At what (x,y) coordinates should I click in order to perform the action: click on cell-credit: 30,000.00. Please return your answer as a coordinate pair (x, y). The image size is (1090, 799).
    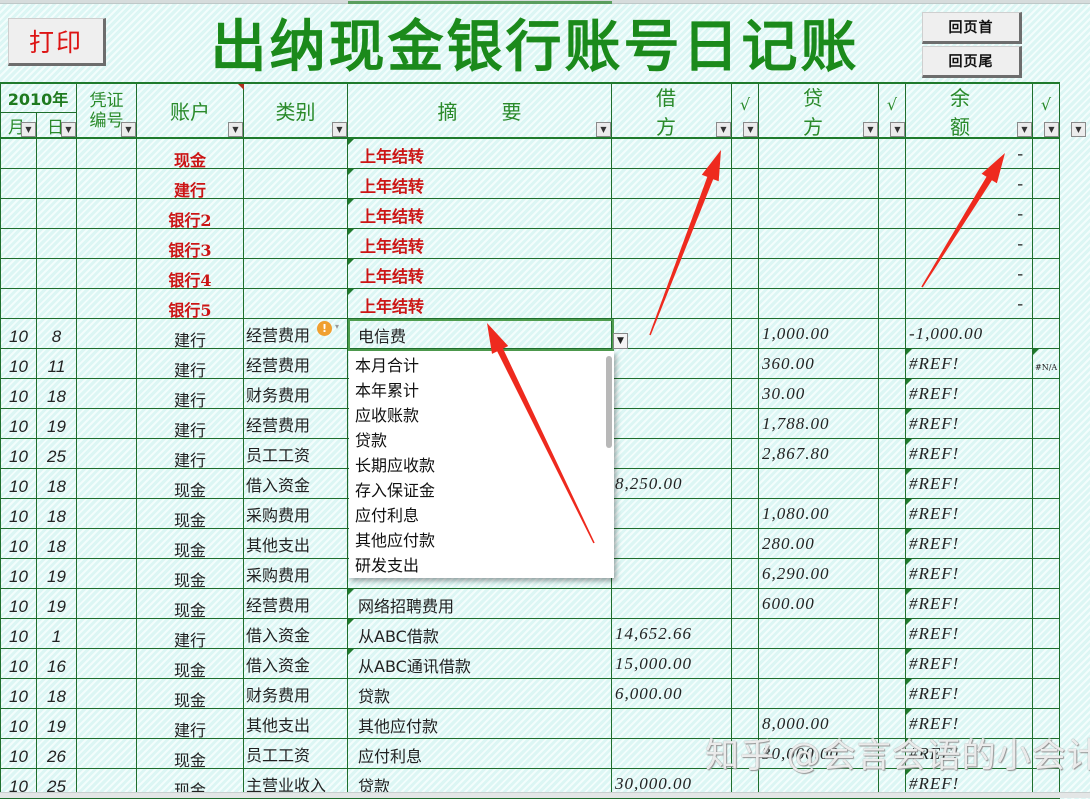
    Looking at the image, I should click on (819, 754).